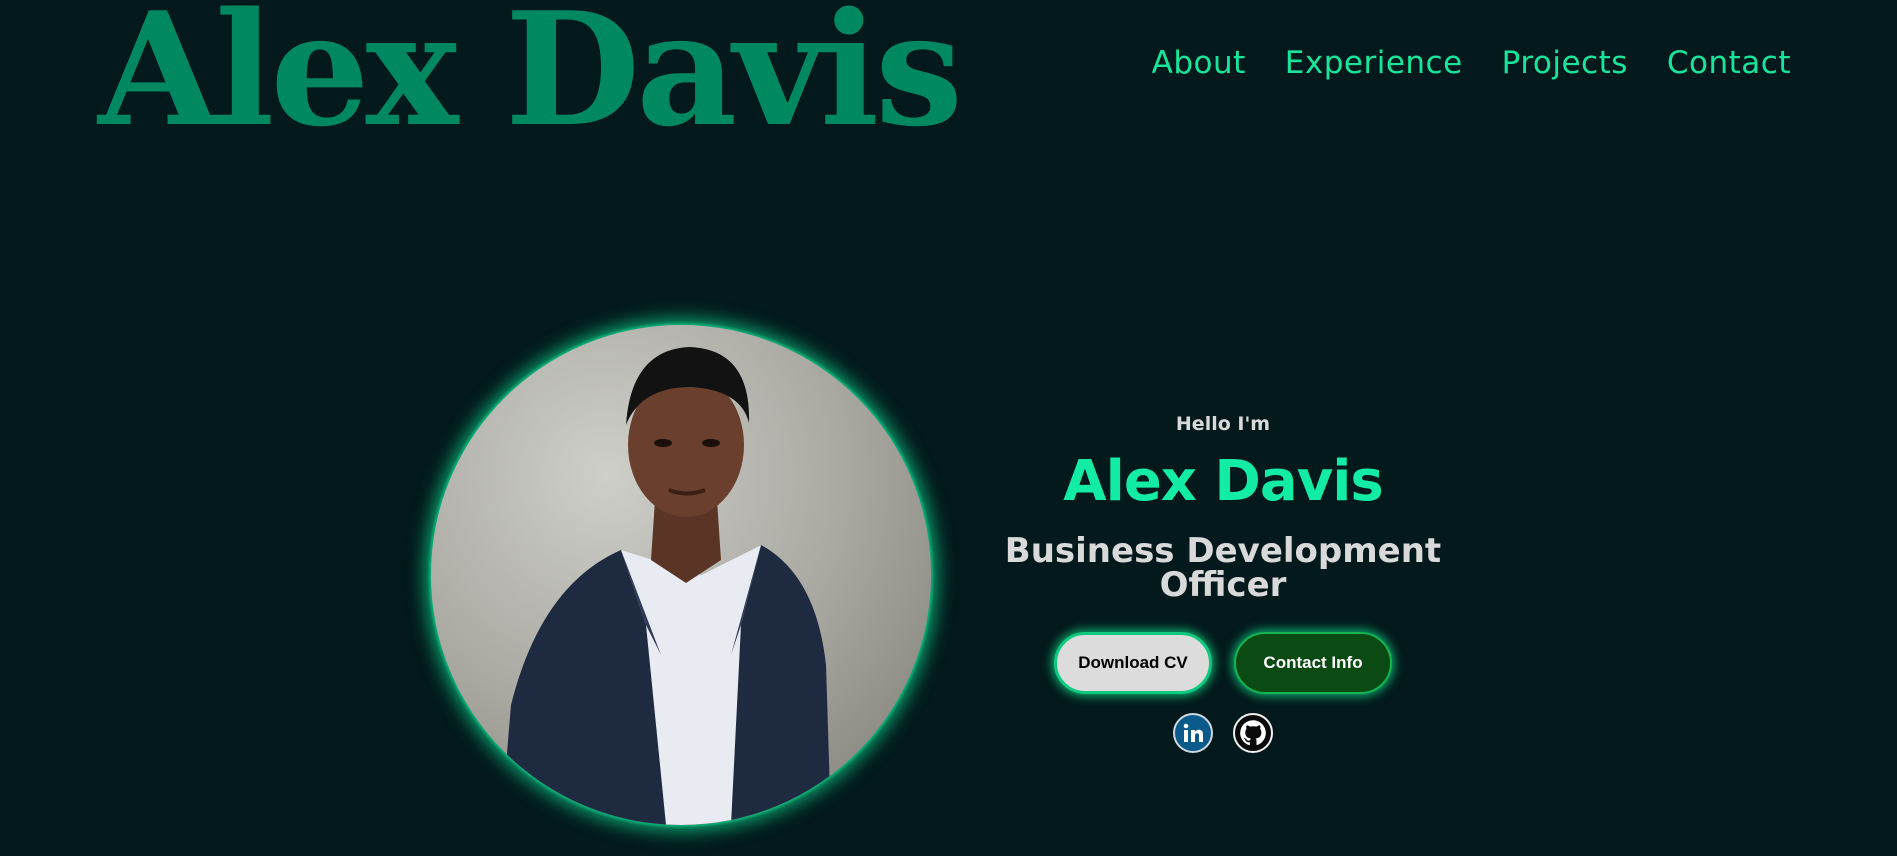  What do you see at coordinates (1471, 63) in the screenshot?
I see `main-nav: About Experience Projects Contact` at bounding box center [1471, 63].